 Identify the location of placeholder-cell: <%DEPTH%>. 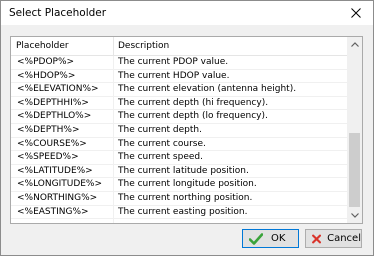
(48, 129).